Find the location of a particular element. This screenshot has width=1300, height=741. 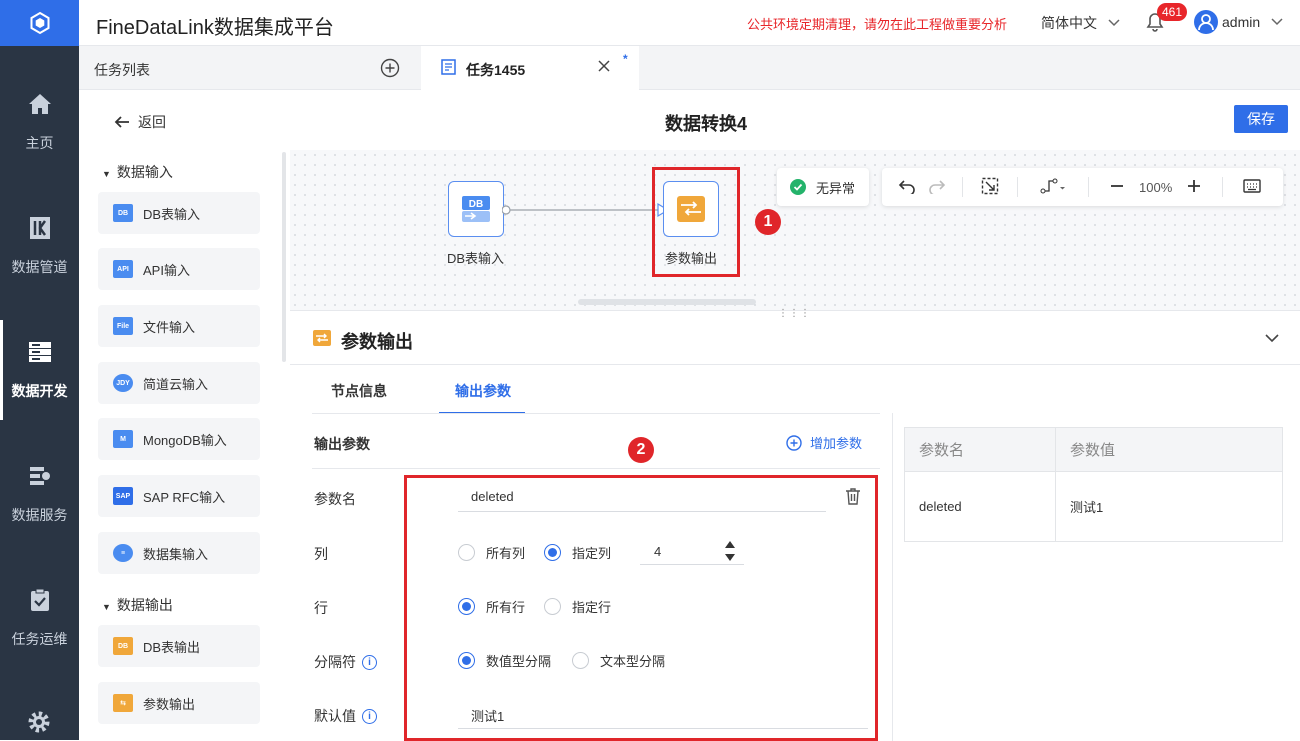

default-value-input: 测试1 is located at coordinates (663, 716).